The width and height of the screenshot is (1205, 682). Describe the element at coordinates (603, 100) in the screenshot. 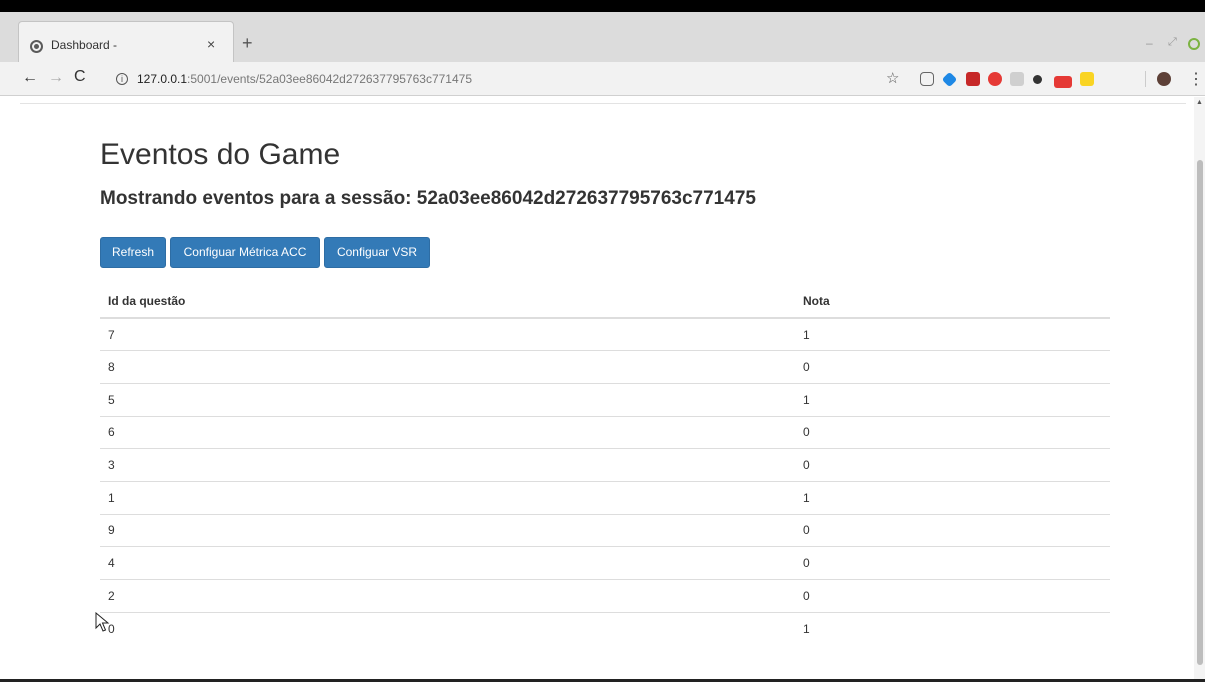

I see `page-top-edge` at that location.